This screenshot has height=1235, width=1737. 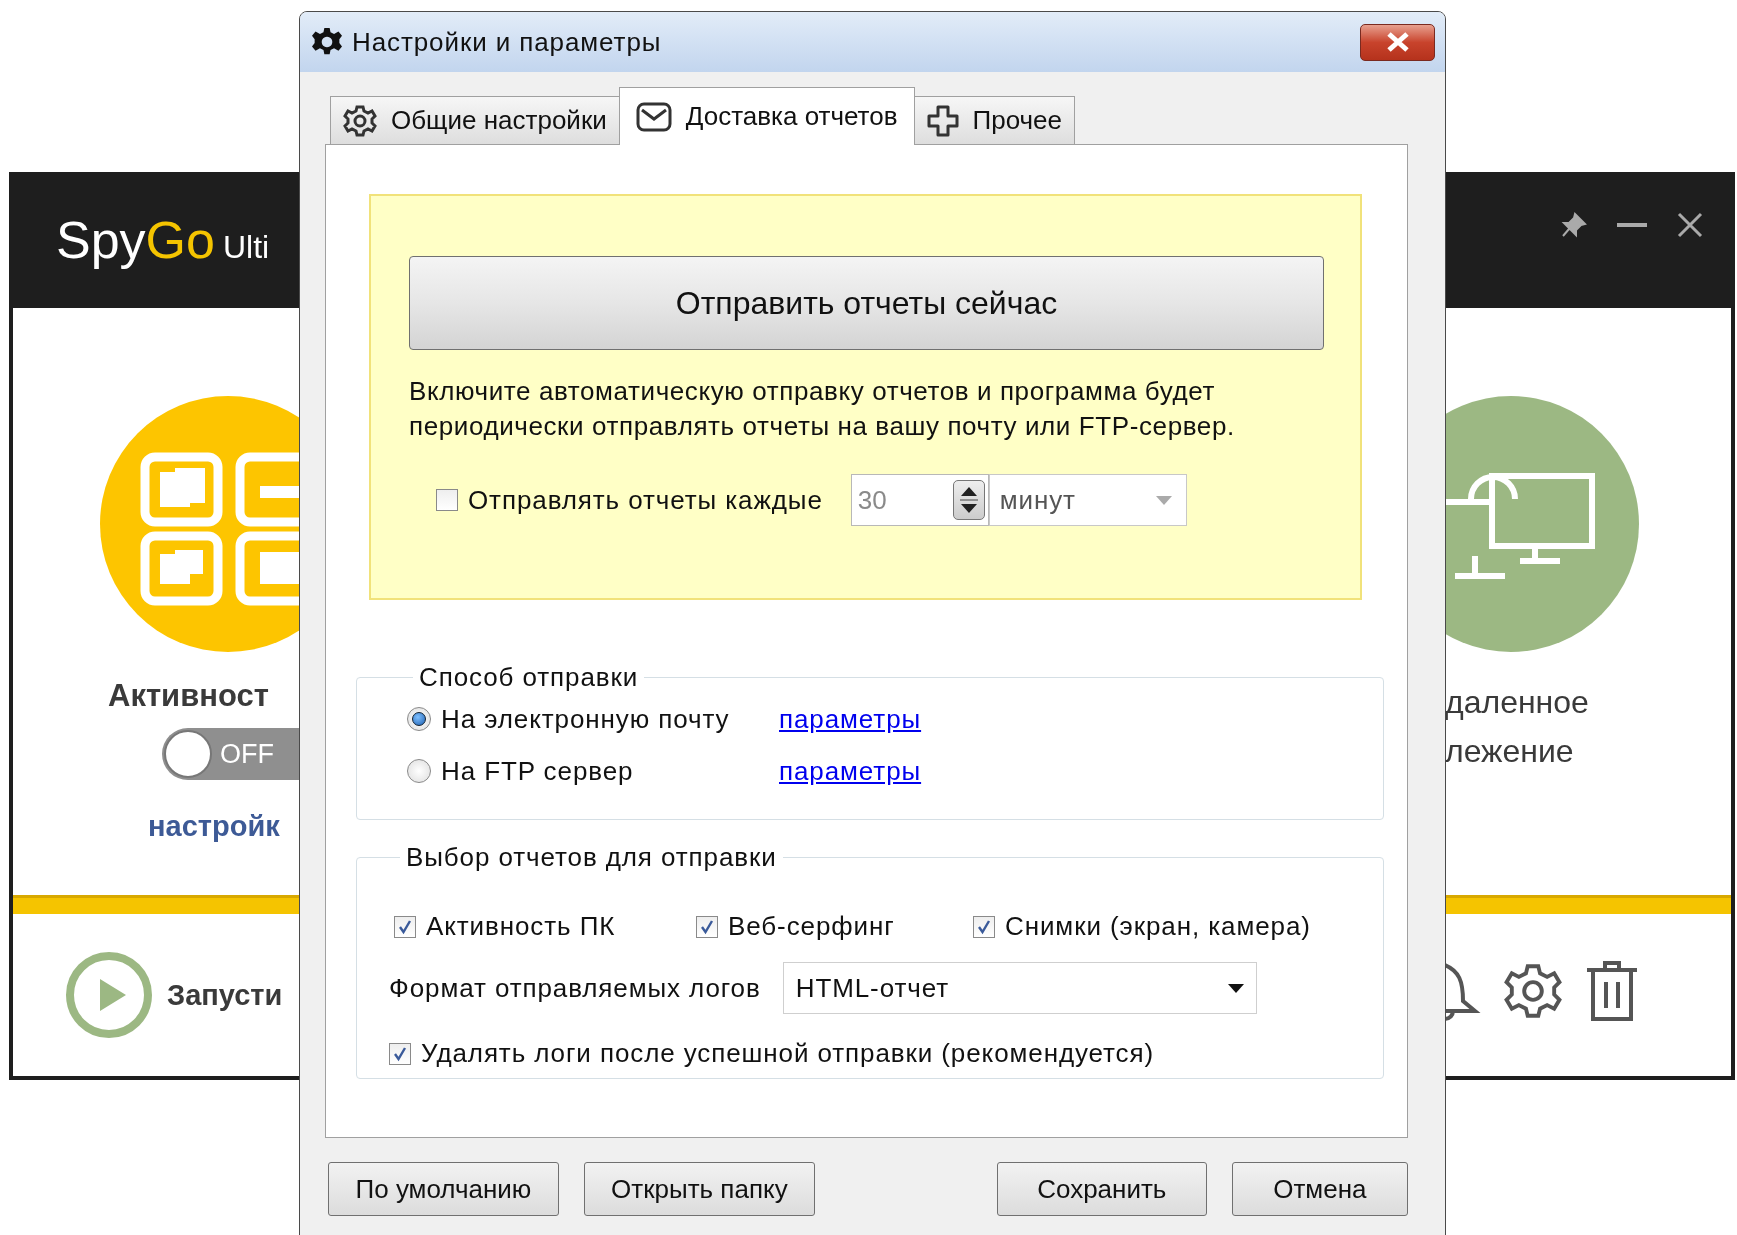 I want to click on radio-label: На FTP сервер, so click(x=537, y=771).